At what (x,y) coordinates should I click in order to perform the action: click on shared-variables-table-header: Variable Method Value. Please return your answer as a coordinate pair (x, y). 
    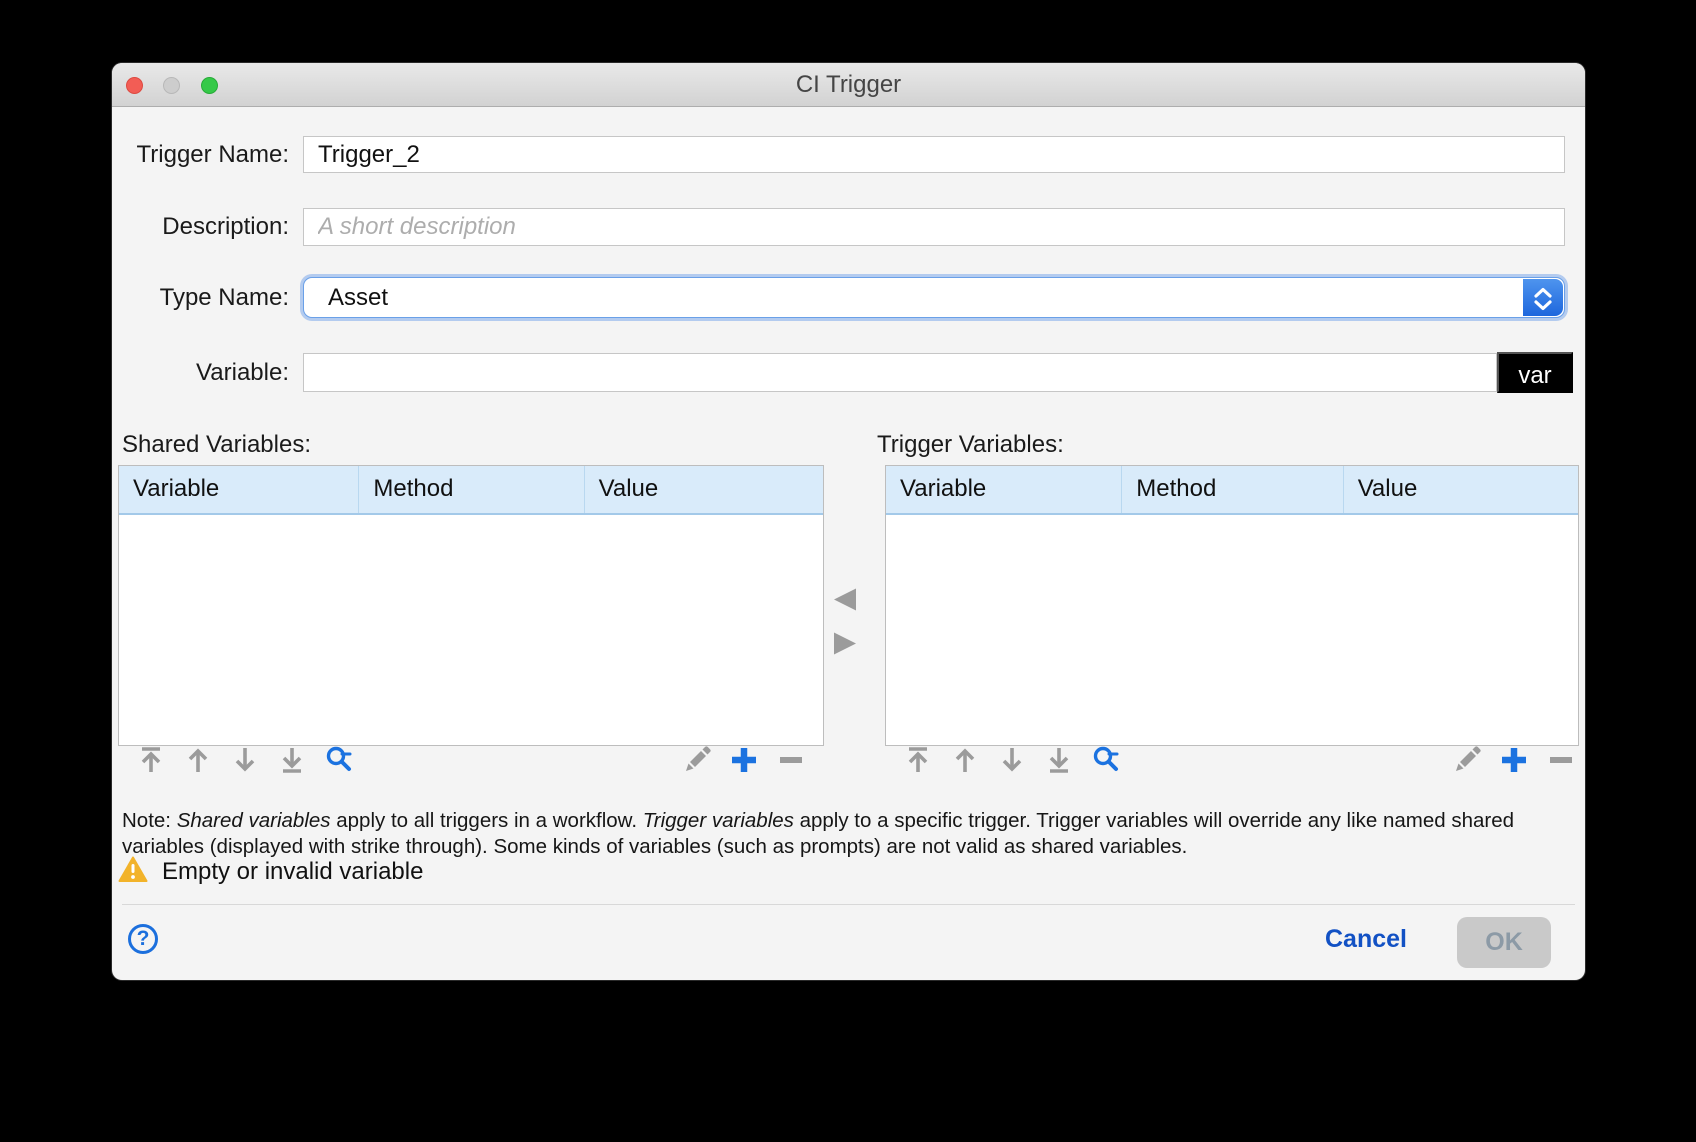
    Looking at the image, I should click on (471, 490).